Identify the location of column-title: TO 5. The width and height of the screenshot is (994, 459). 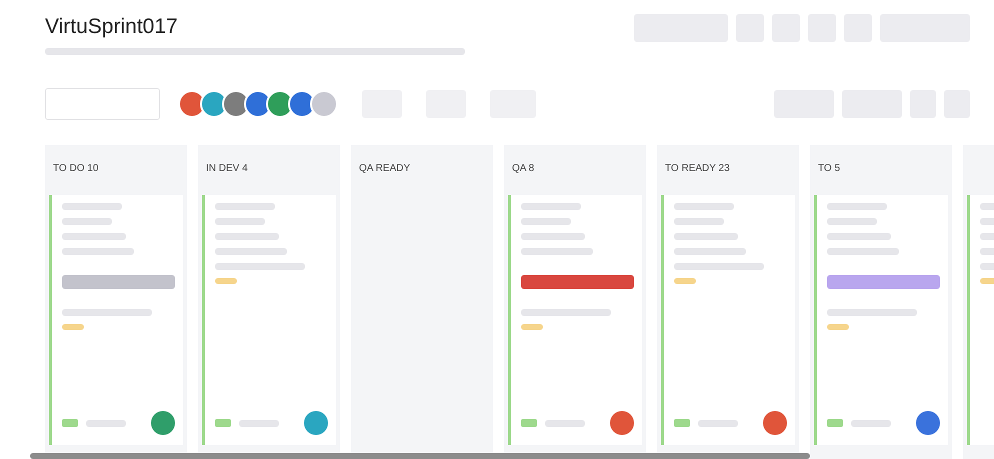
(829, 168).